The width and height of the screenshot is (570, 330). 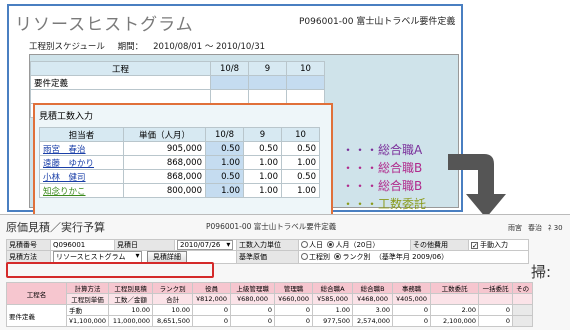 I want to click on cost-cell: 手動, so click(x=87, y=310).